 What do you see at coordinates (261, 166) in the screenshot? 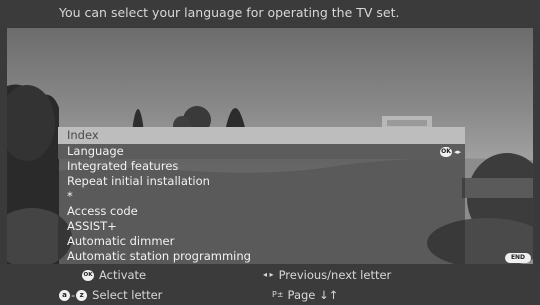
I see `menu-item-integrated-features: Integrated features` at bounding box center [261, 166].